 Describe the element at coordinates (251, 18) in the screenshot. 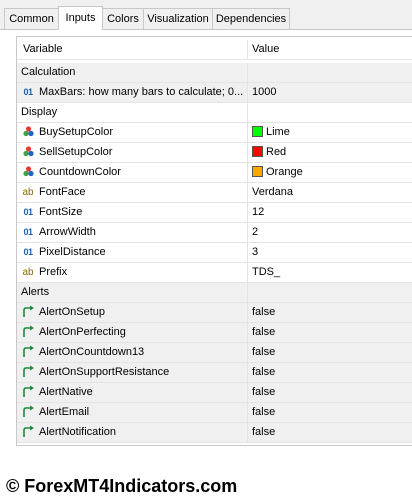

I see `tab-dependencies: Dependencies` at that location.